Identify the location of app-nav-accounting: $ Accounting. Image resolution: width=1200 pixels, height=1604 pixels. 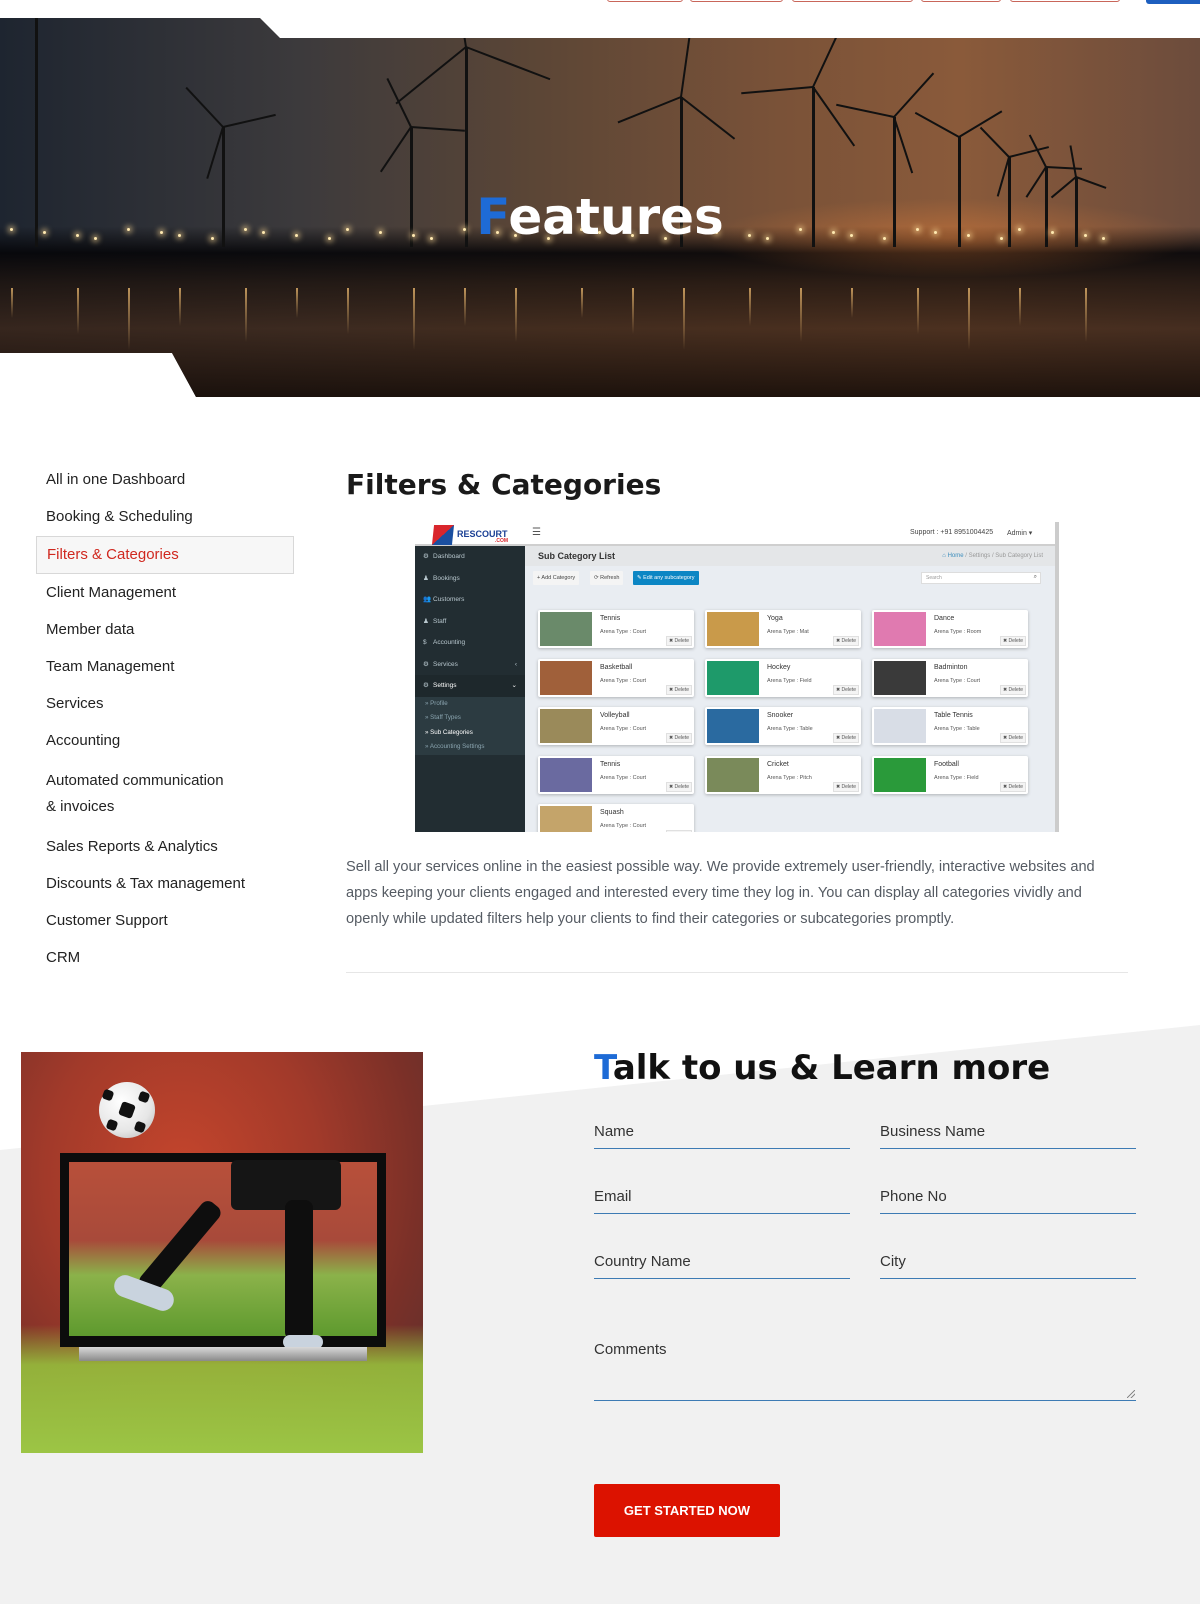
(470, 643).